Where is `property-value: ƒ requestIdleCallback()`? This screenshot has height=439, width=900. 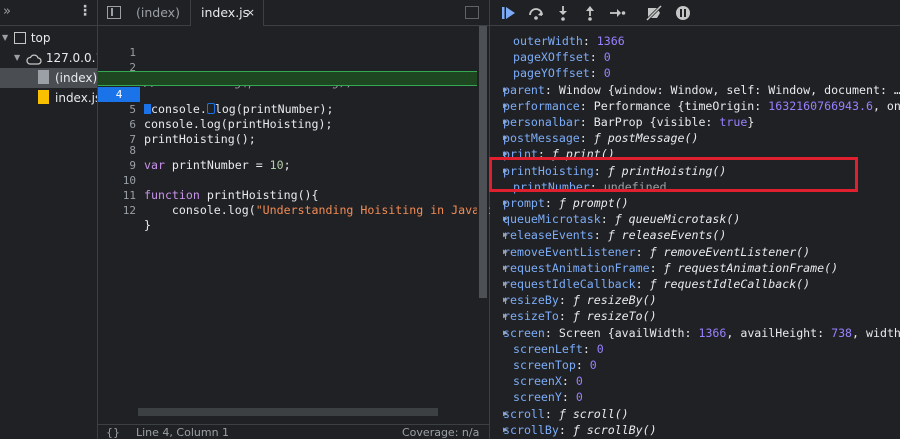
property-value: ƒ requestIdleCallback() is located at coordinates (730, 284).